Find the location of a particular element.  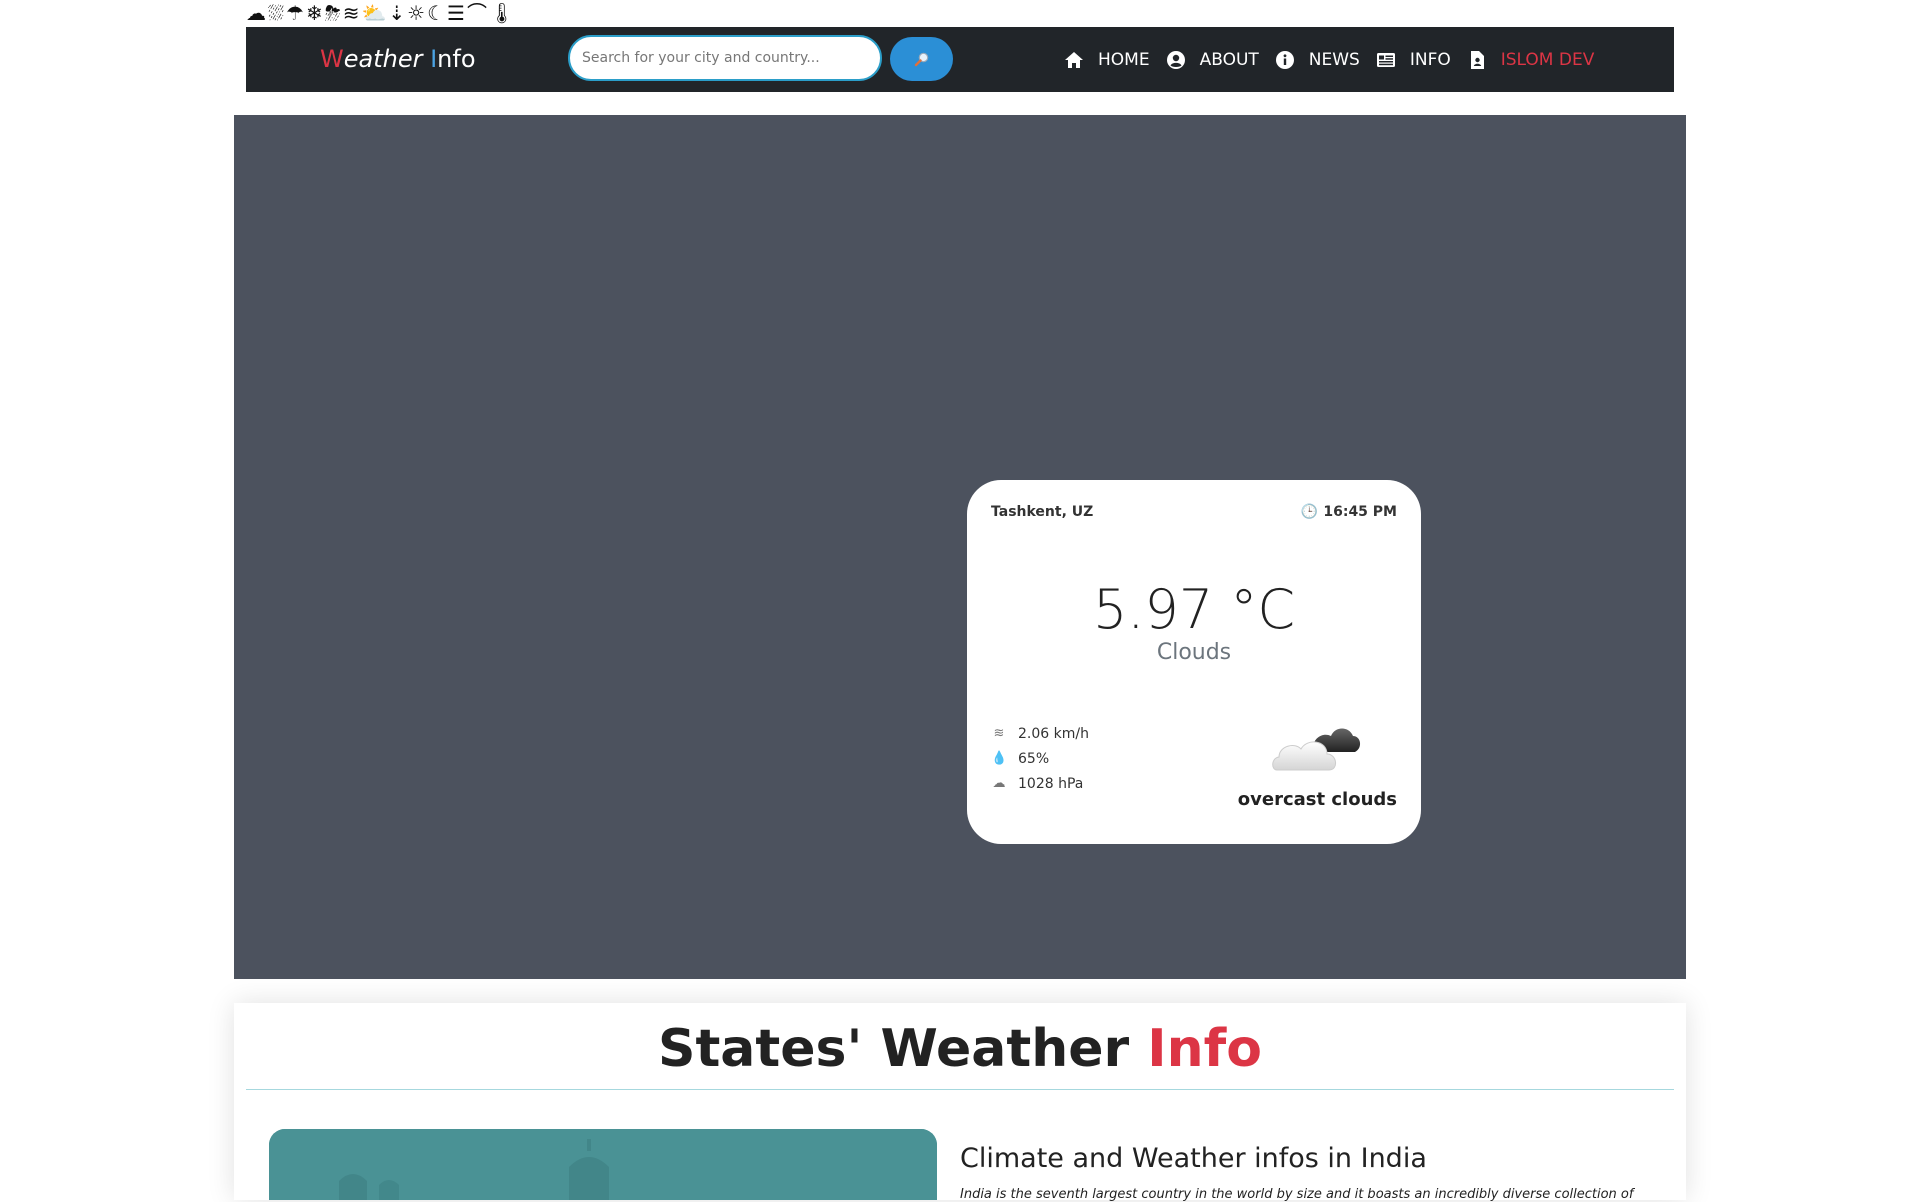

cloud-showers-icon: ☂ is located at coordinates (295, 13).